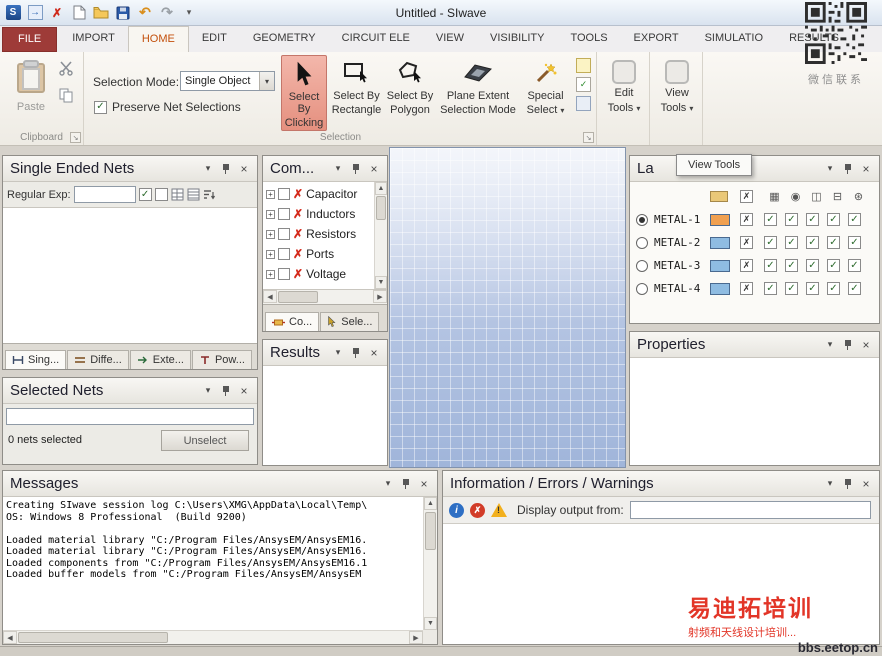 This screenshot has height=656, width=882. Describe the element at coordinates (477, 510) in the screenshot. I see `error-filter-icon: ✗` at that location.